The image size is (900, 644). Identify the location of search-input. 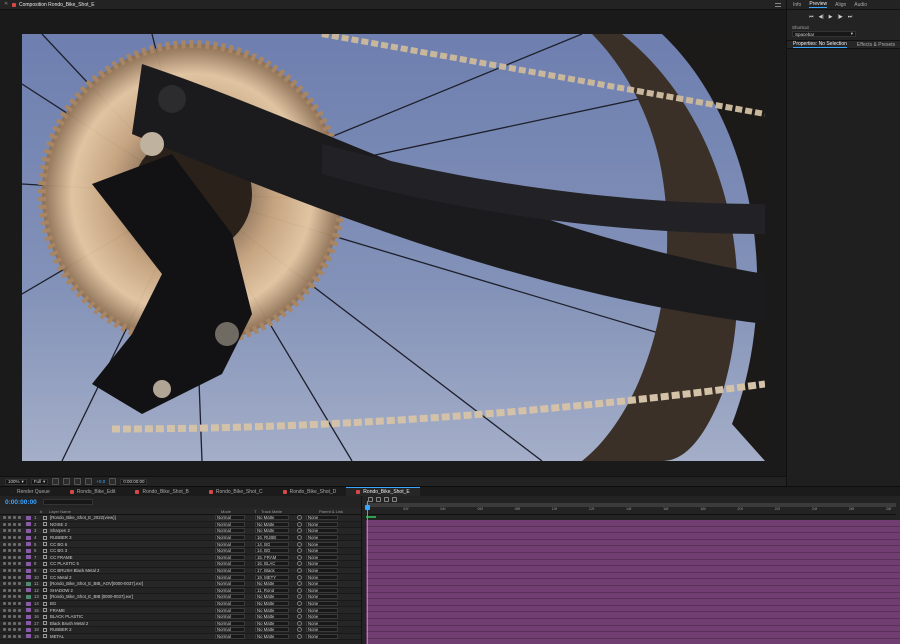
(67, 502).